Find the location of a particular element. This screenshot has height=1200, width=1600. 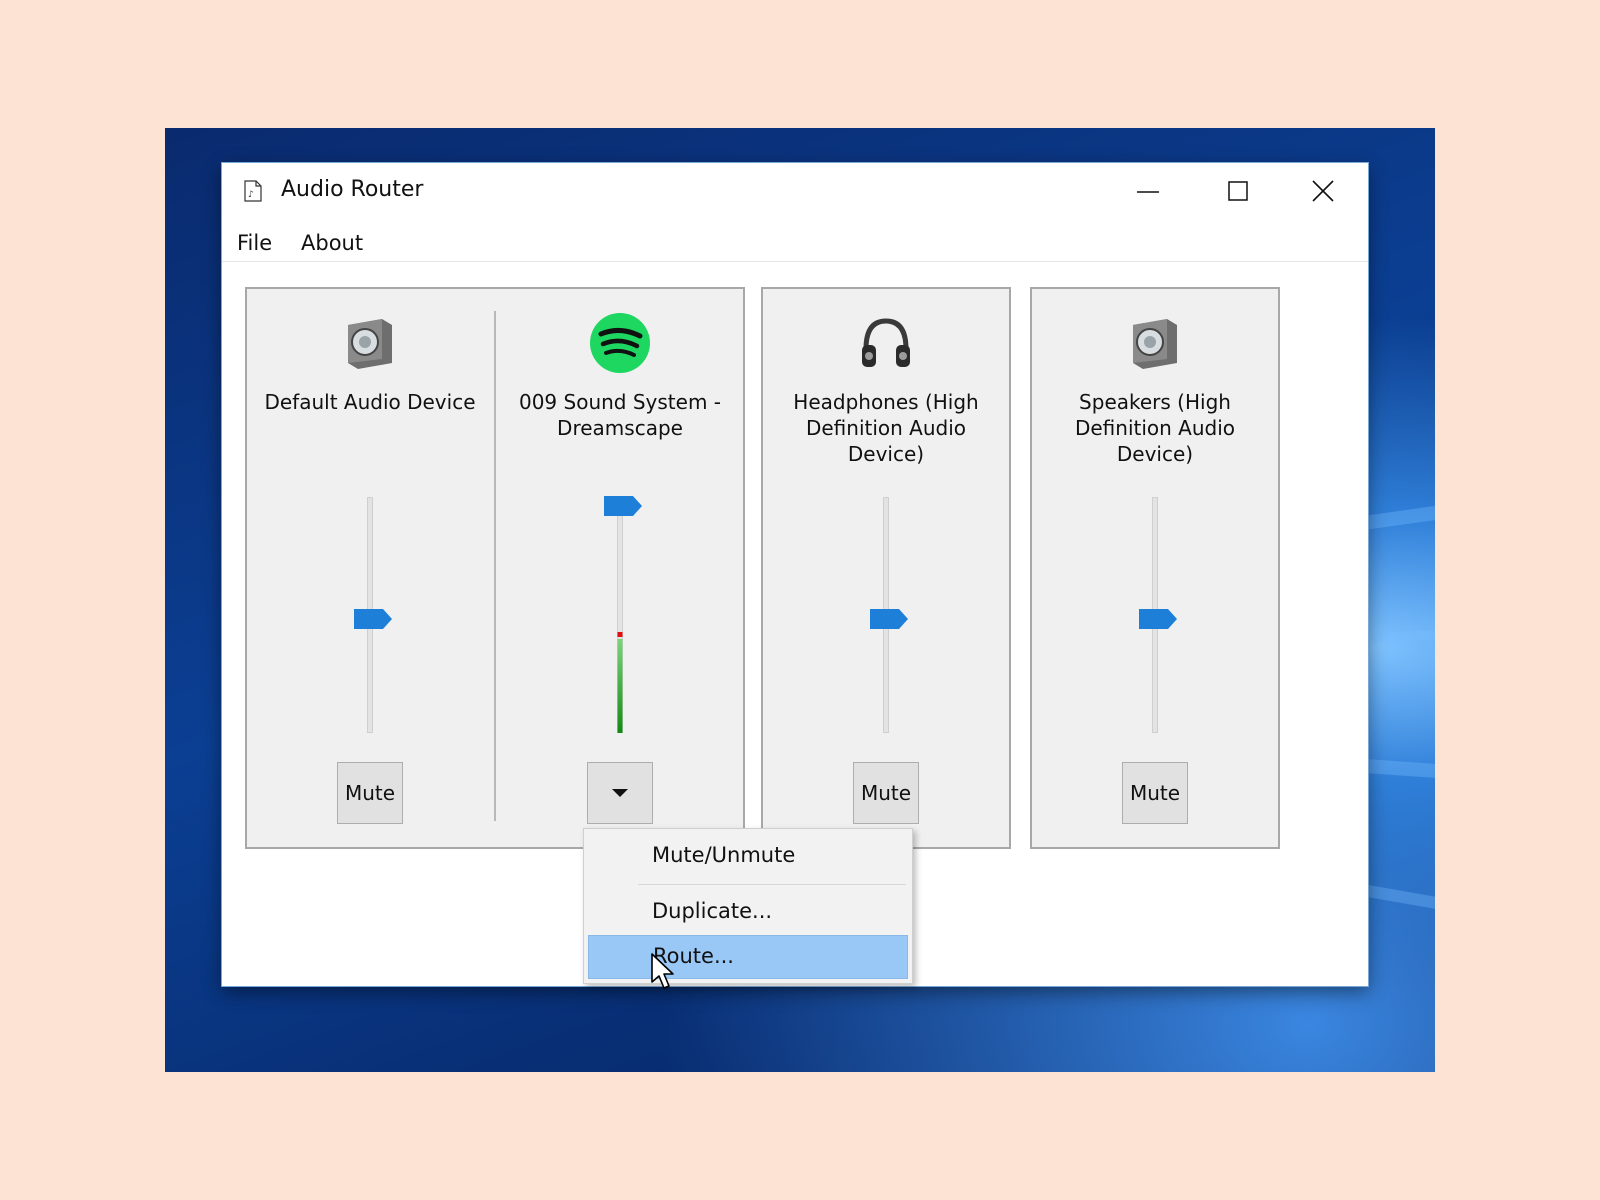

title-bar: ♪ Audio Router is located at coordinates (795, 191).